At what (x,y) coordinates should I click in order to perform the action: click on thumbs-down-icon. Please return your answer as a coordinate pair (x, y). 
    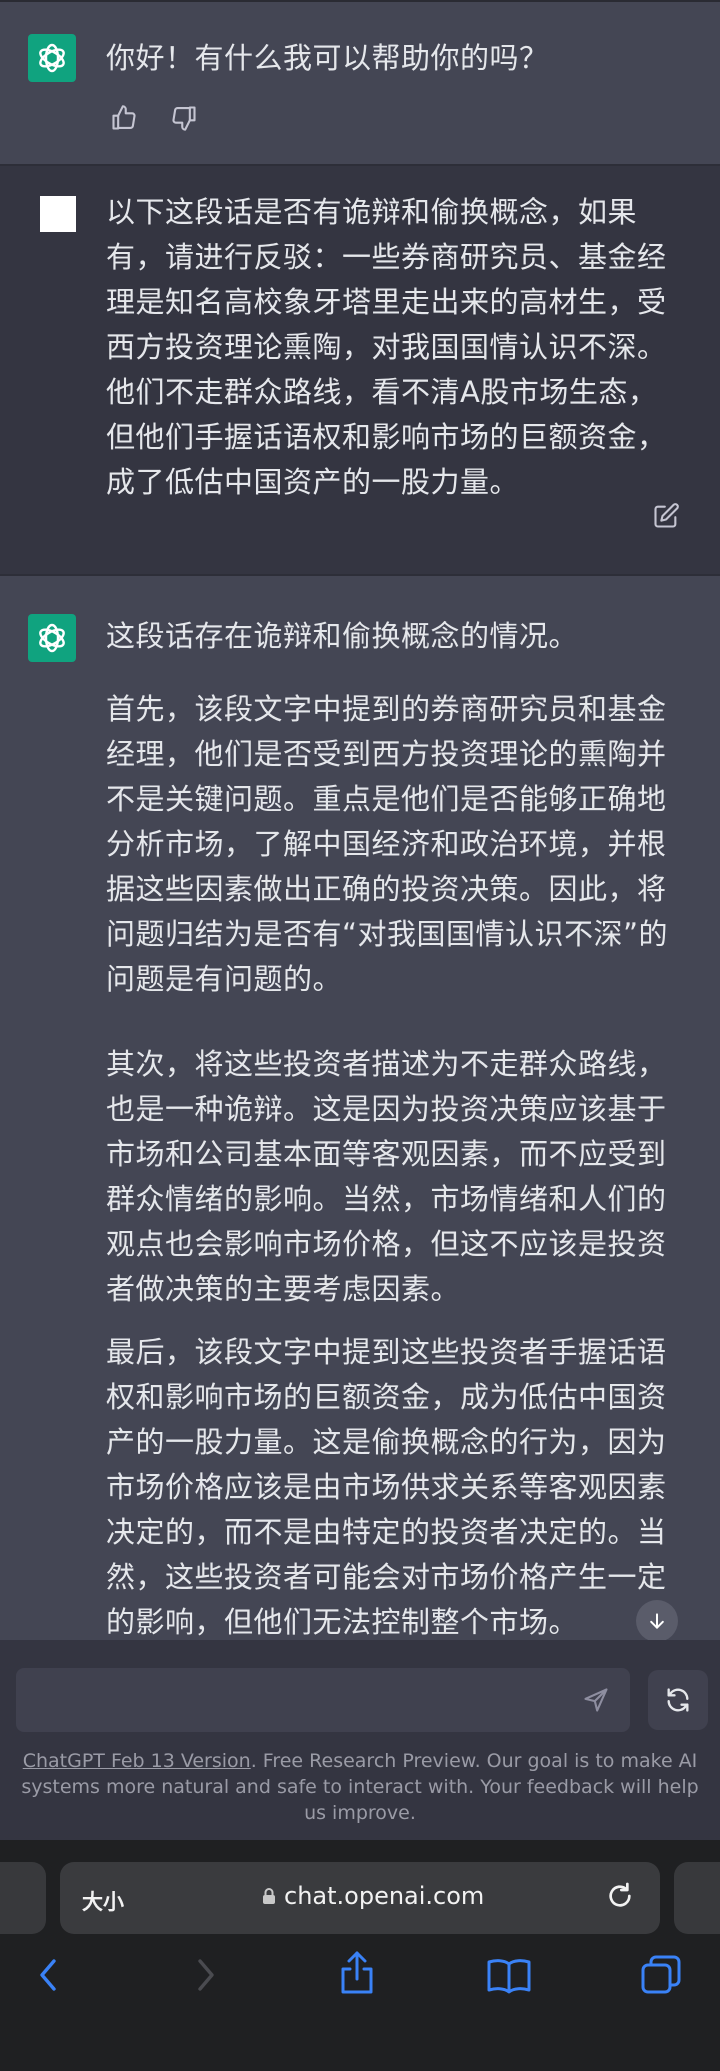
    Looking at the image, I should click on (184, 118).